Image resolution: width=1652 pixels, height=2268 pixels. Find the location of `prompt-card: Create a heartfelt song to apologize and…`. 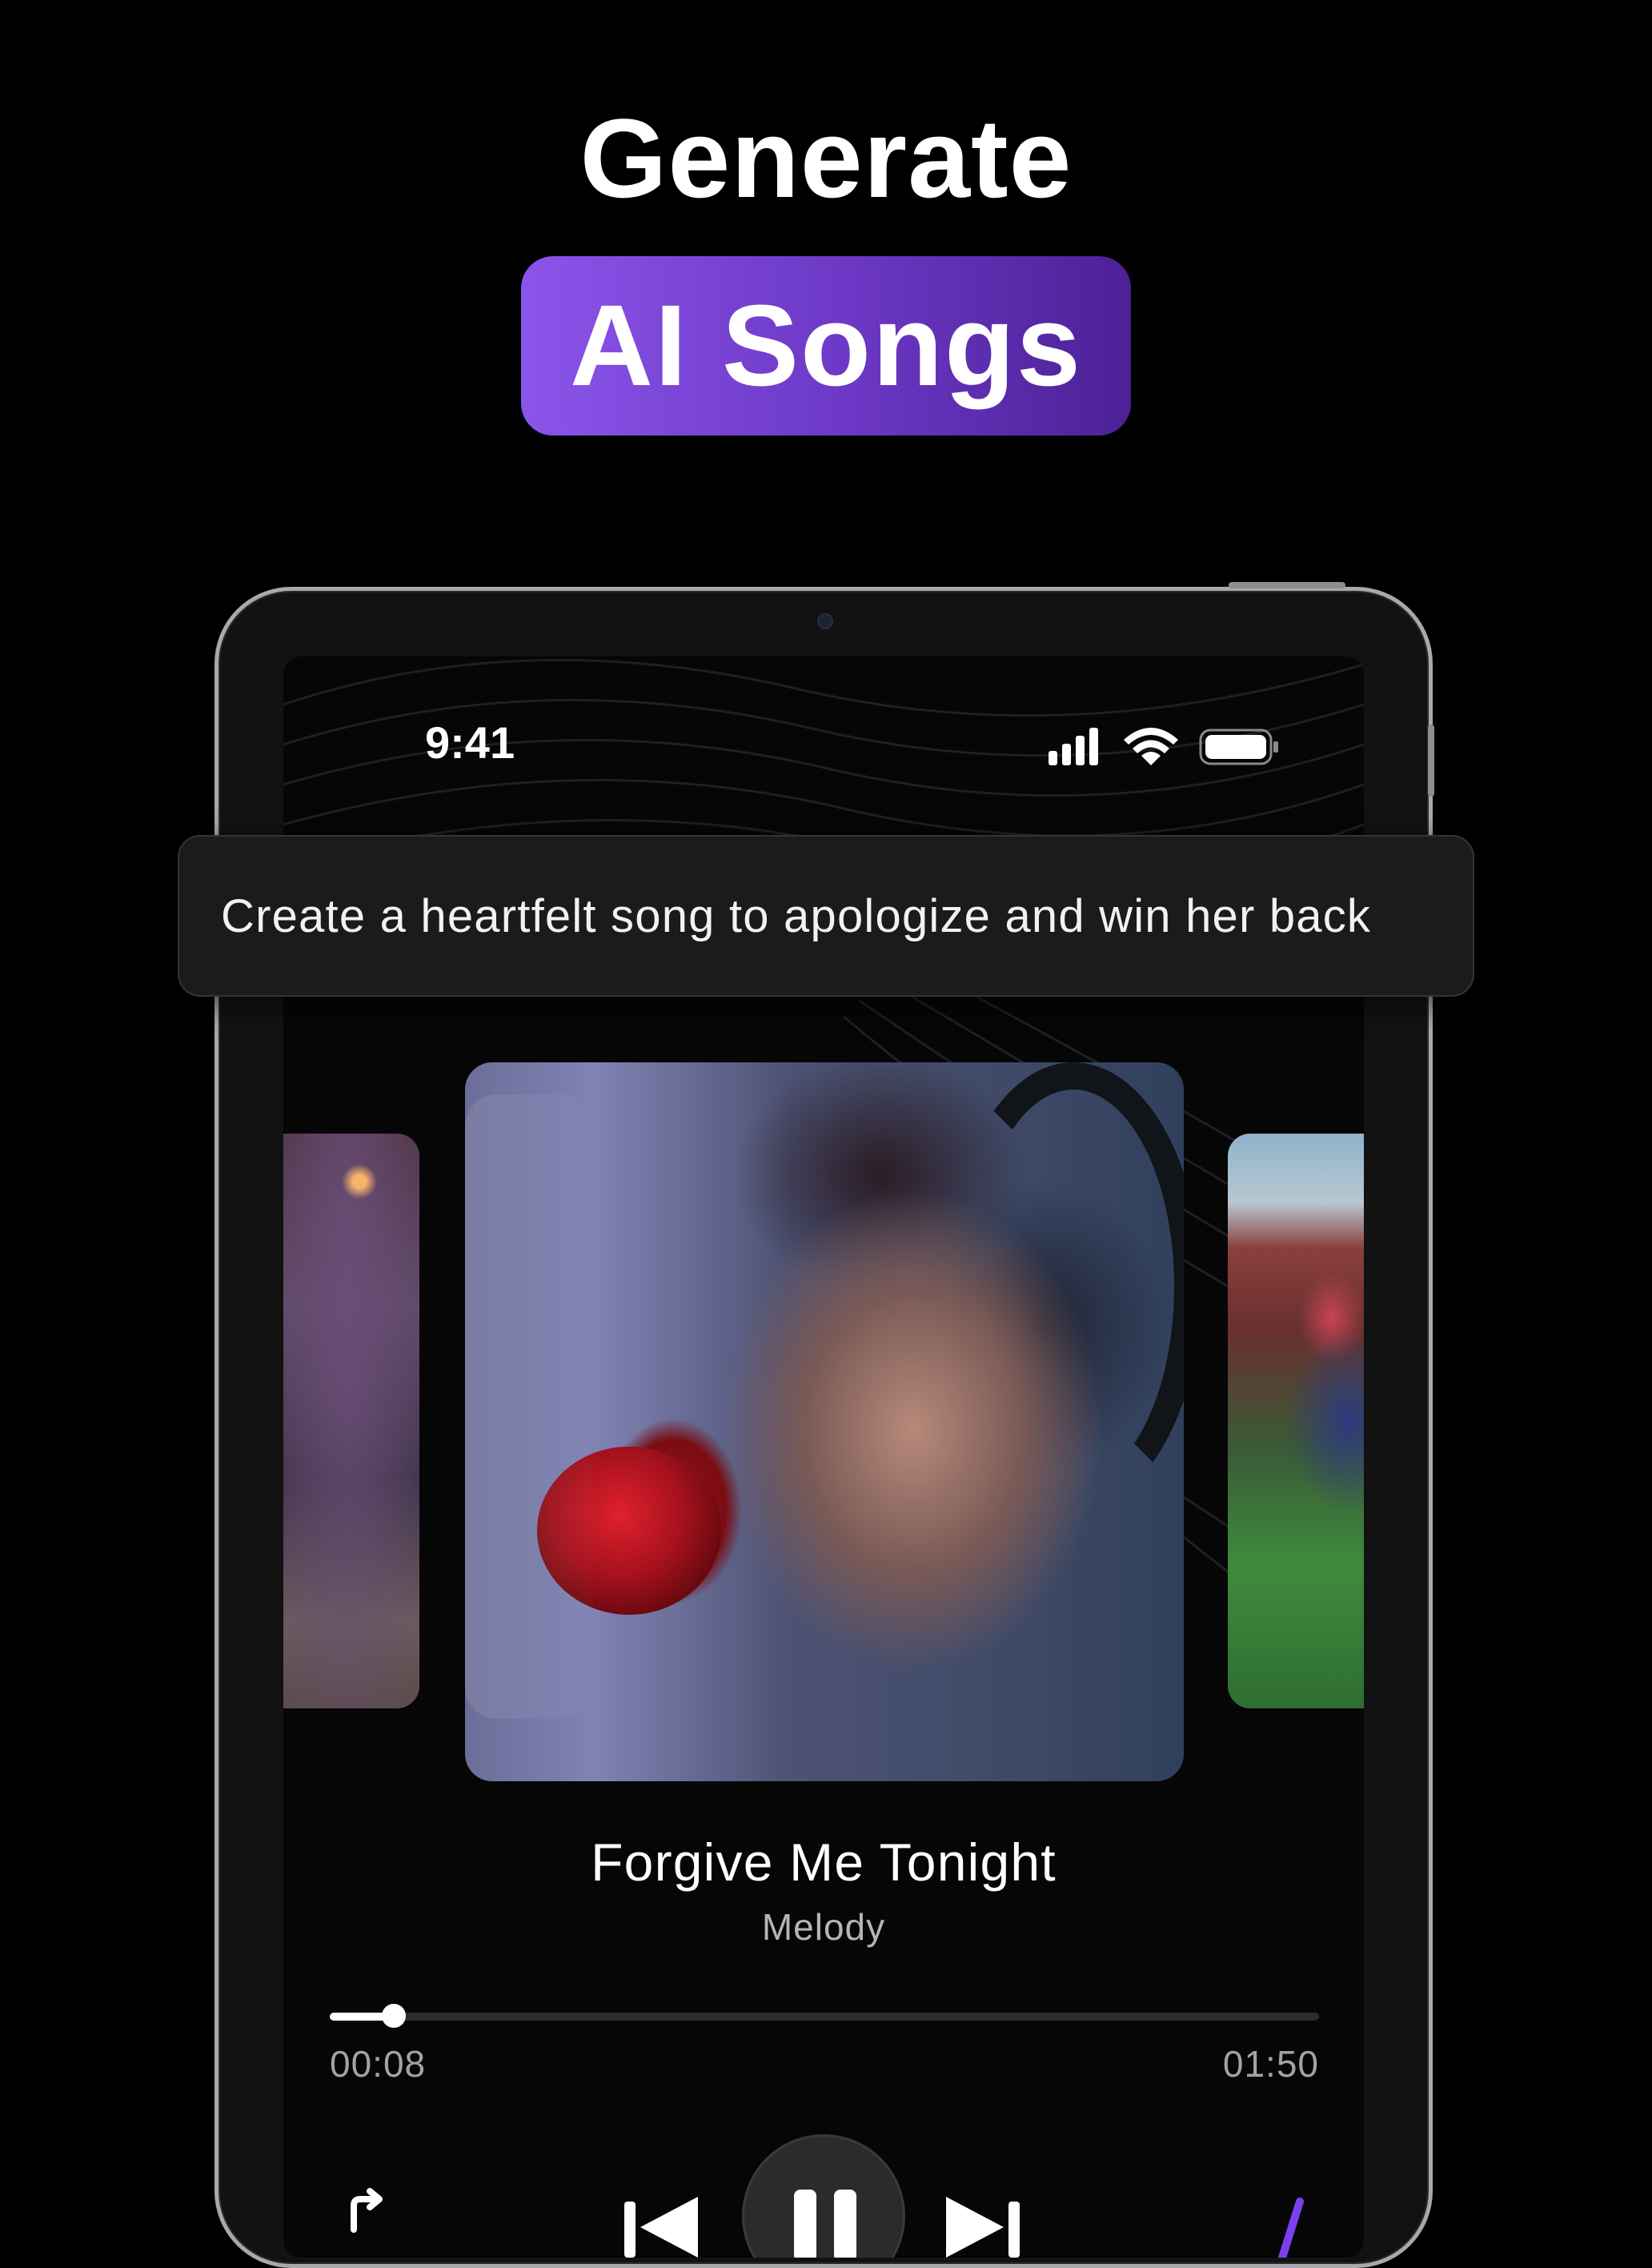

prompt-card: Create a heartfelt song to apologize and… is located at coordinates (826, 916).